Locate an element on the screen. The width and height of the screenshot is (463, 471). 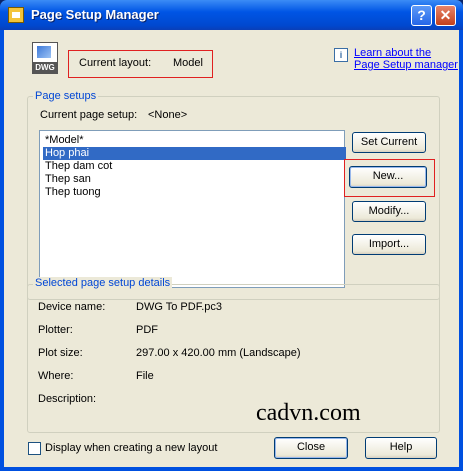
page-setups-group-label: Page setups is located at coordinates (66, 96).